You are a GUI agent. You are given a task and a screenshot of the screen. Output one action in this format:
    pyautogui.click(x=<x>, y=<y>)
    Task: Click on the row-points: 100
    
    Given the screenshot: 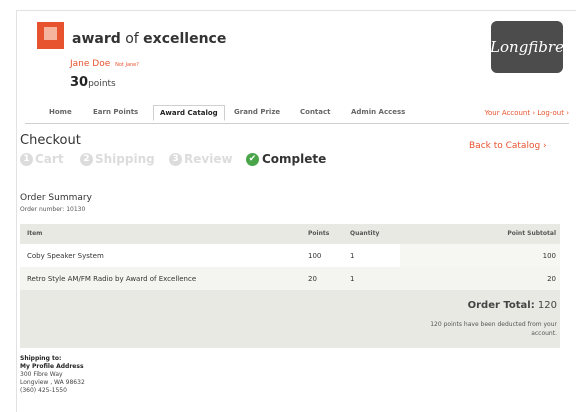 What is the action you would take?
    pyautogui.click(x=315, y=256)
    